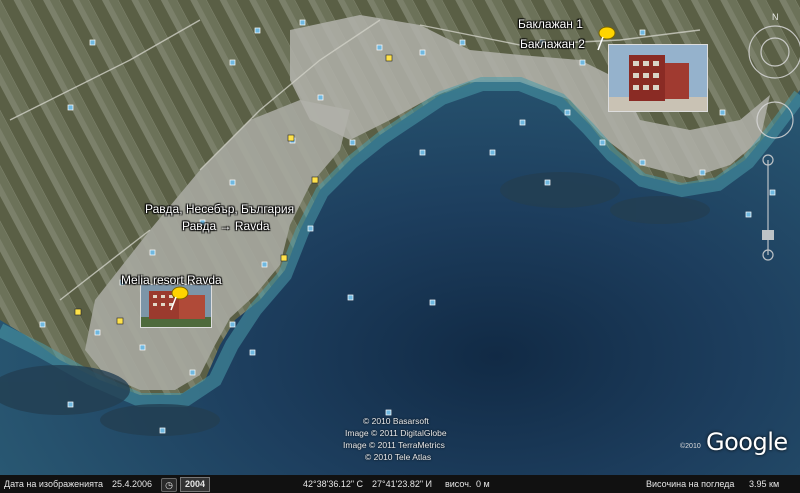 The width and height of the screenshot is (800, 493). I want to click on copyright-teleatlas: © 2010 Tele Atlas, so click(398, 457).